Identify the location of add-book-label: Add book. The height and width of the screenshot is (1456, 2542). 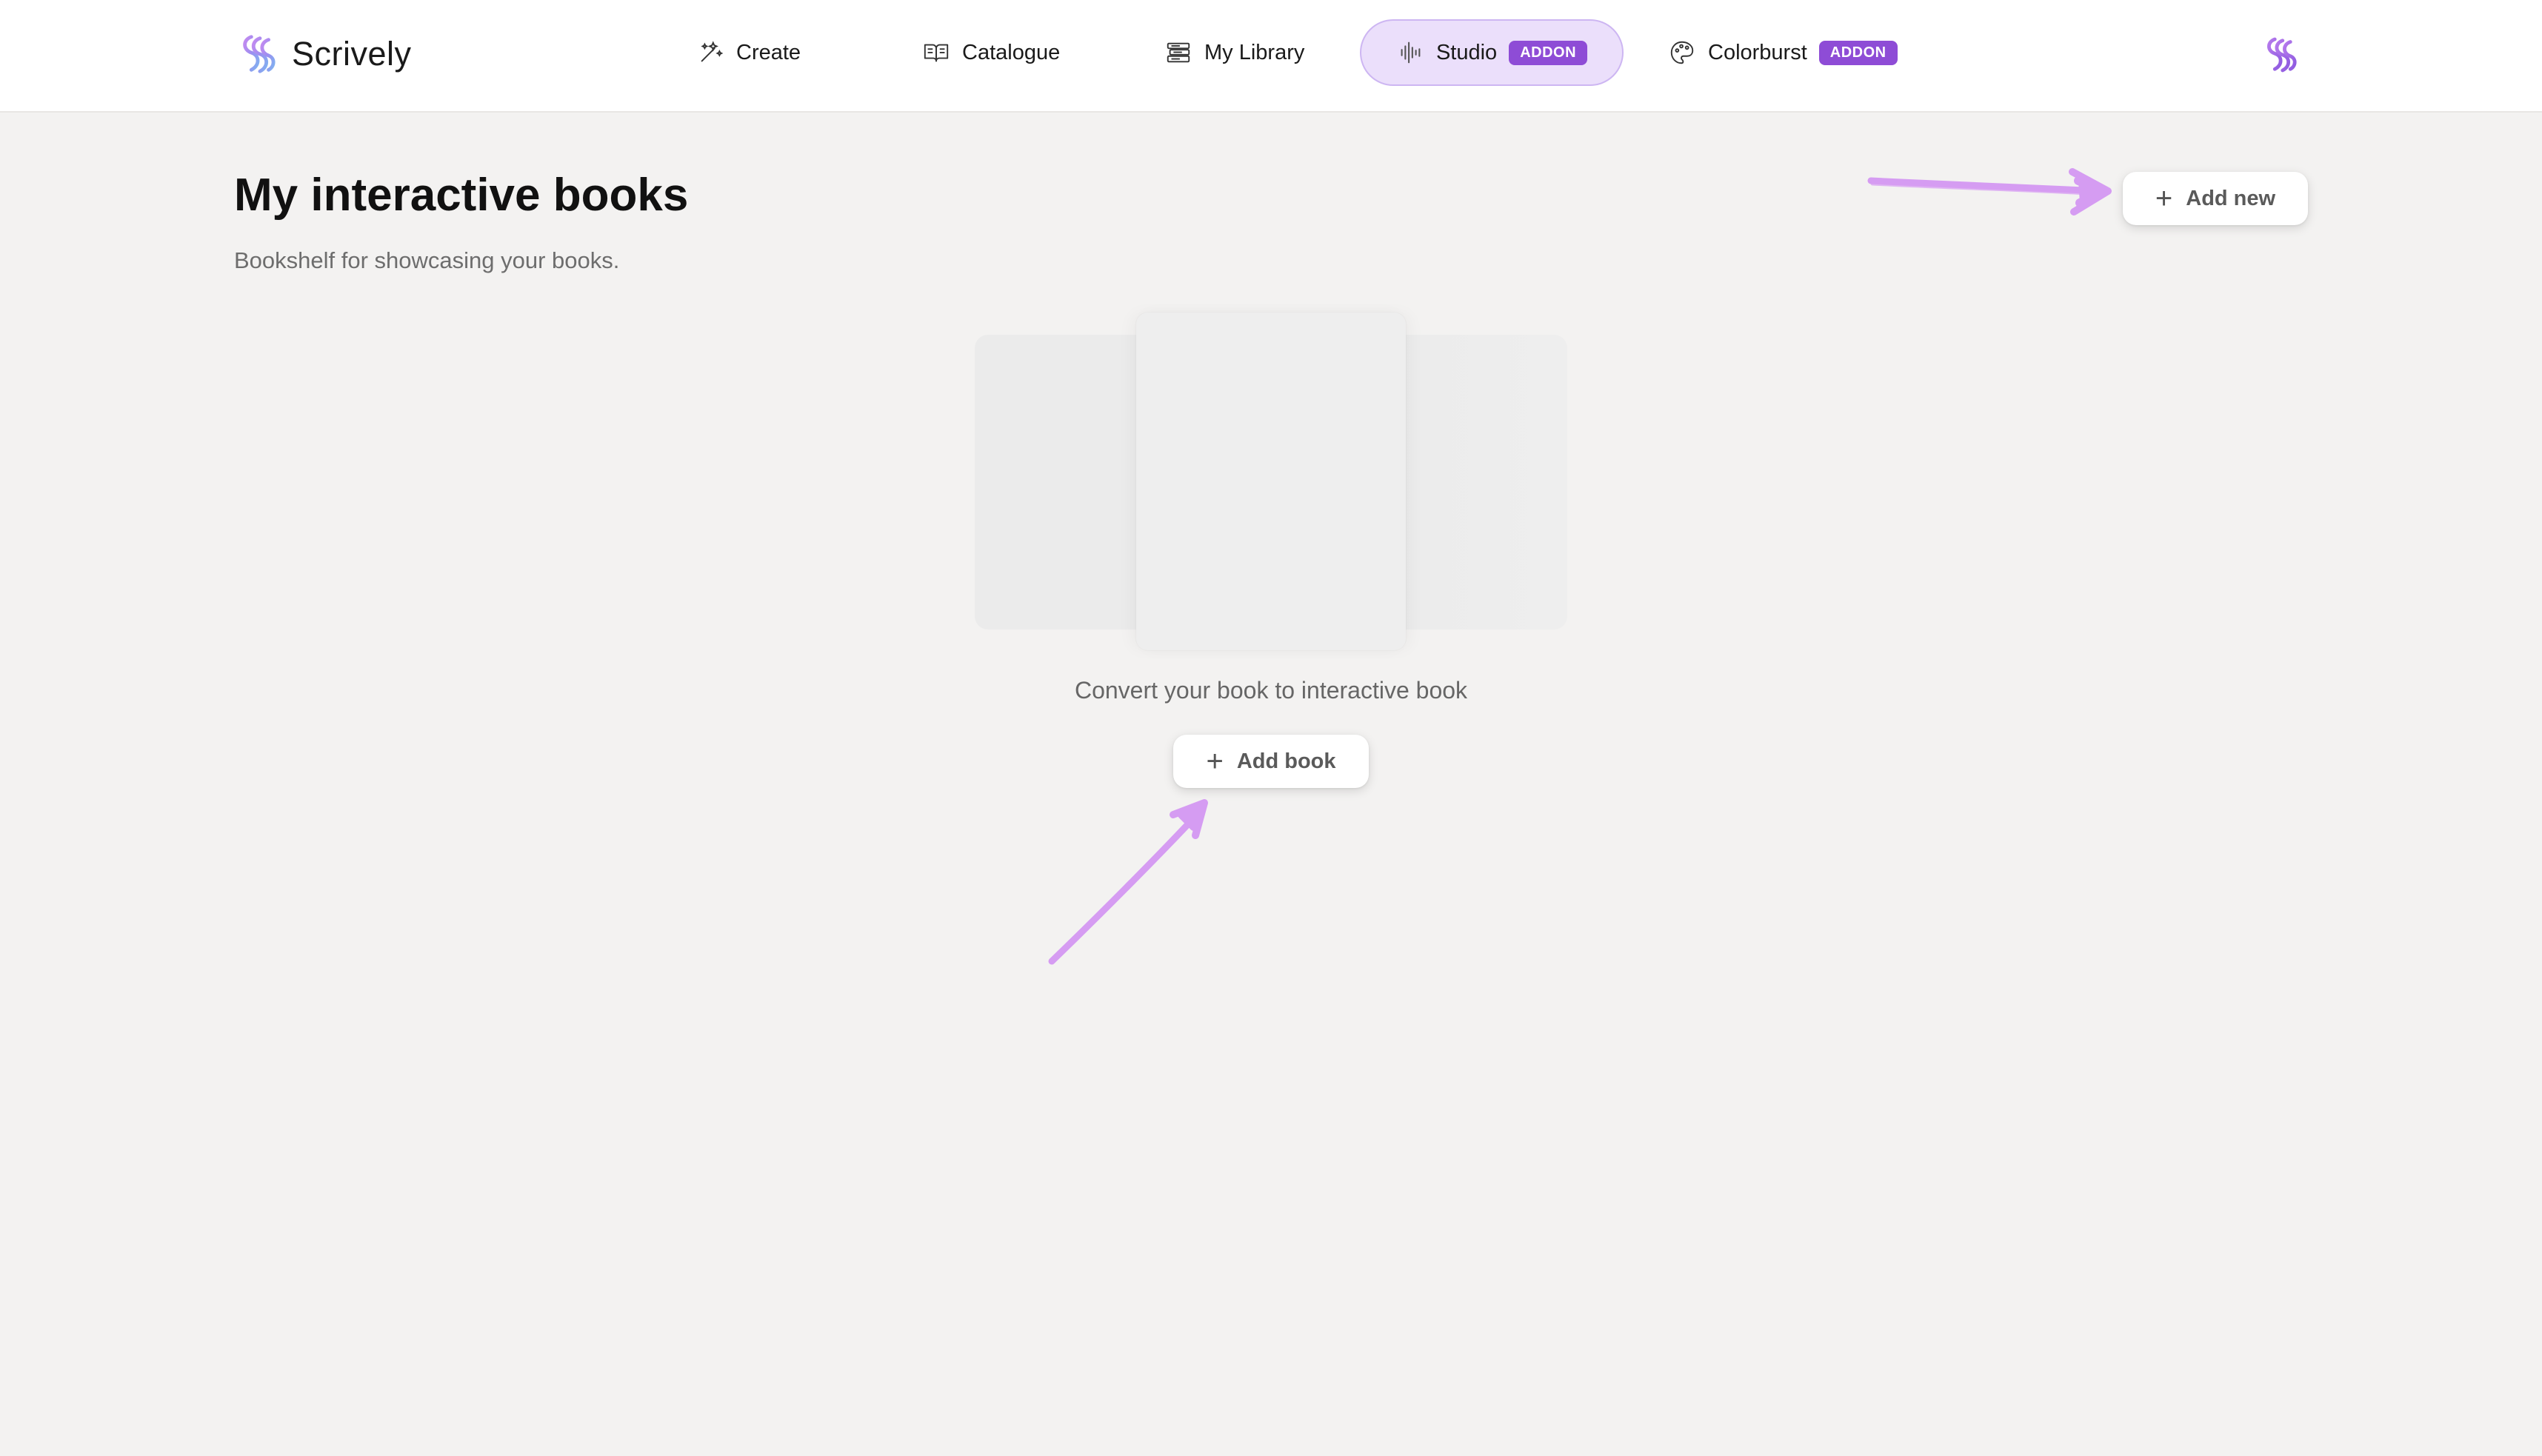
(1286, 761).